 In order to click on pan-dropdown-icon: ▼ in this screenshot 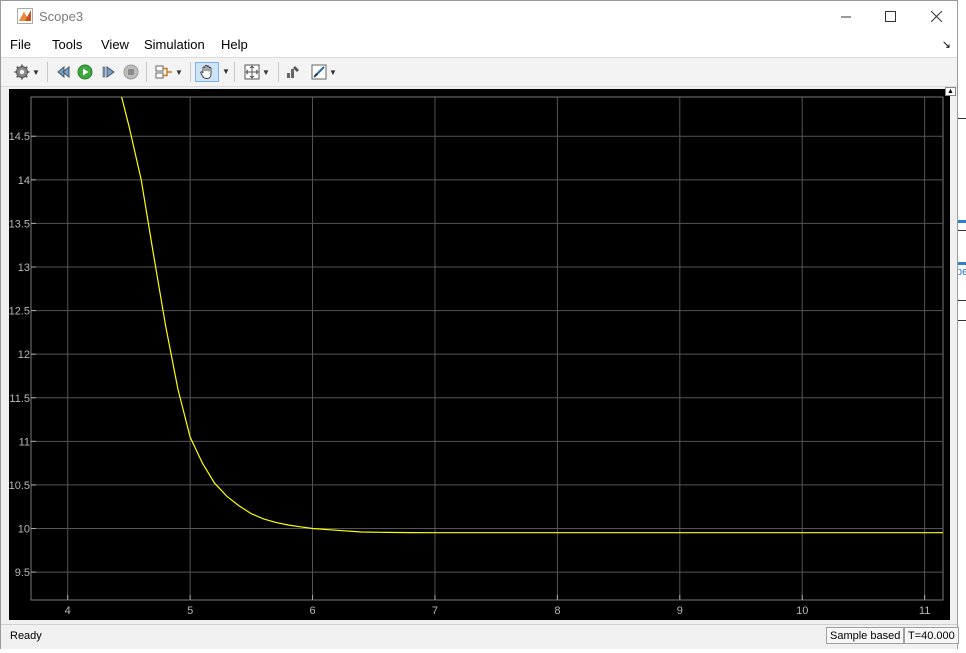, I will do `click(226, 71)`.